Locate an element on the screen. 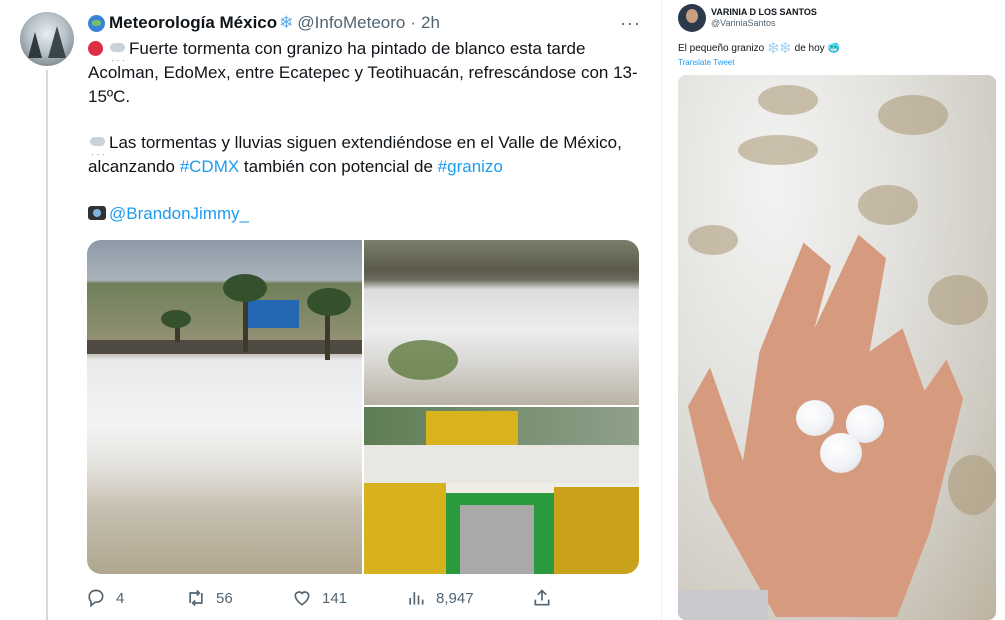 Image resolution: width=1005 pixels, height=620 pixels. share-icon is located at coordinates (542, 597).